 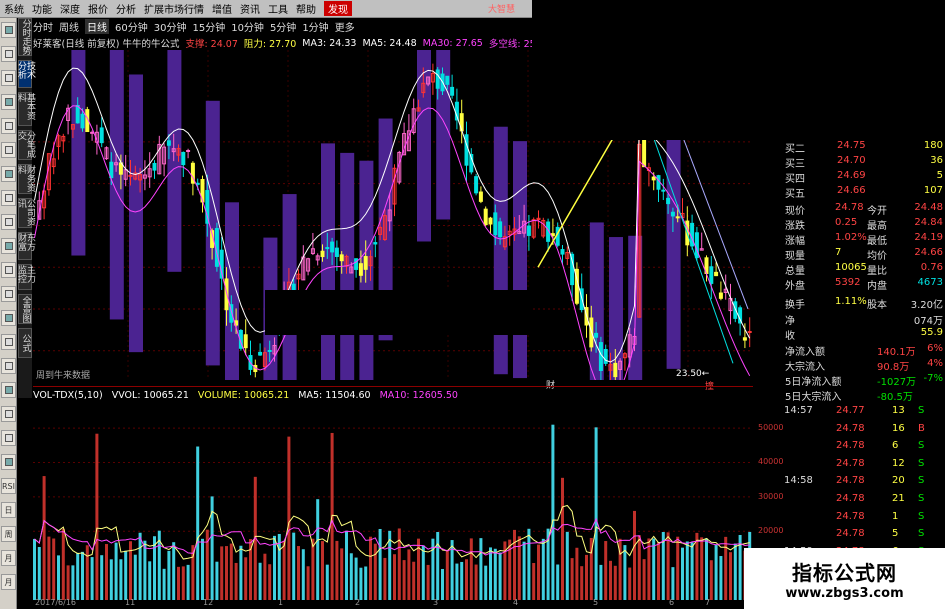 I want to click on period-tab-6: 10分钟, so click(x=247, y=26).